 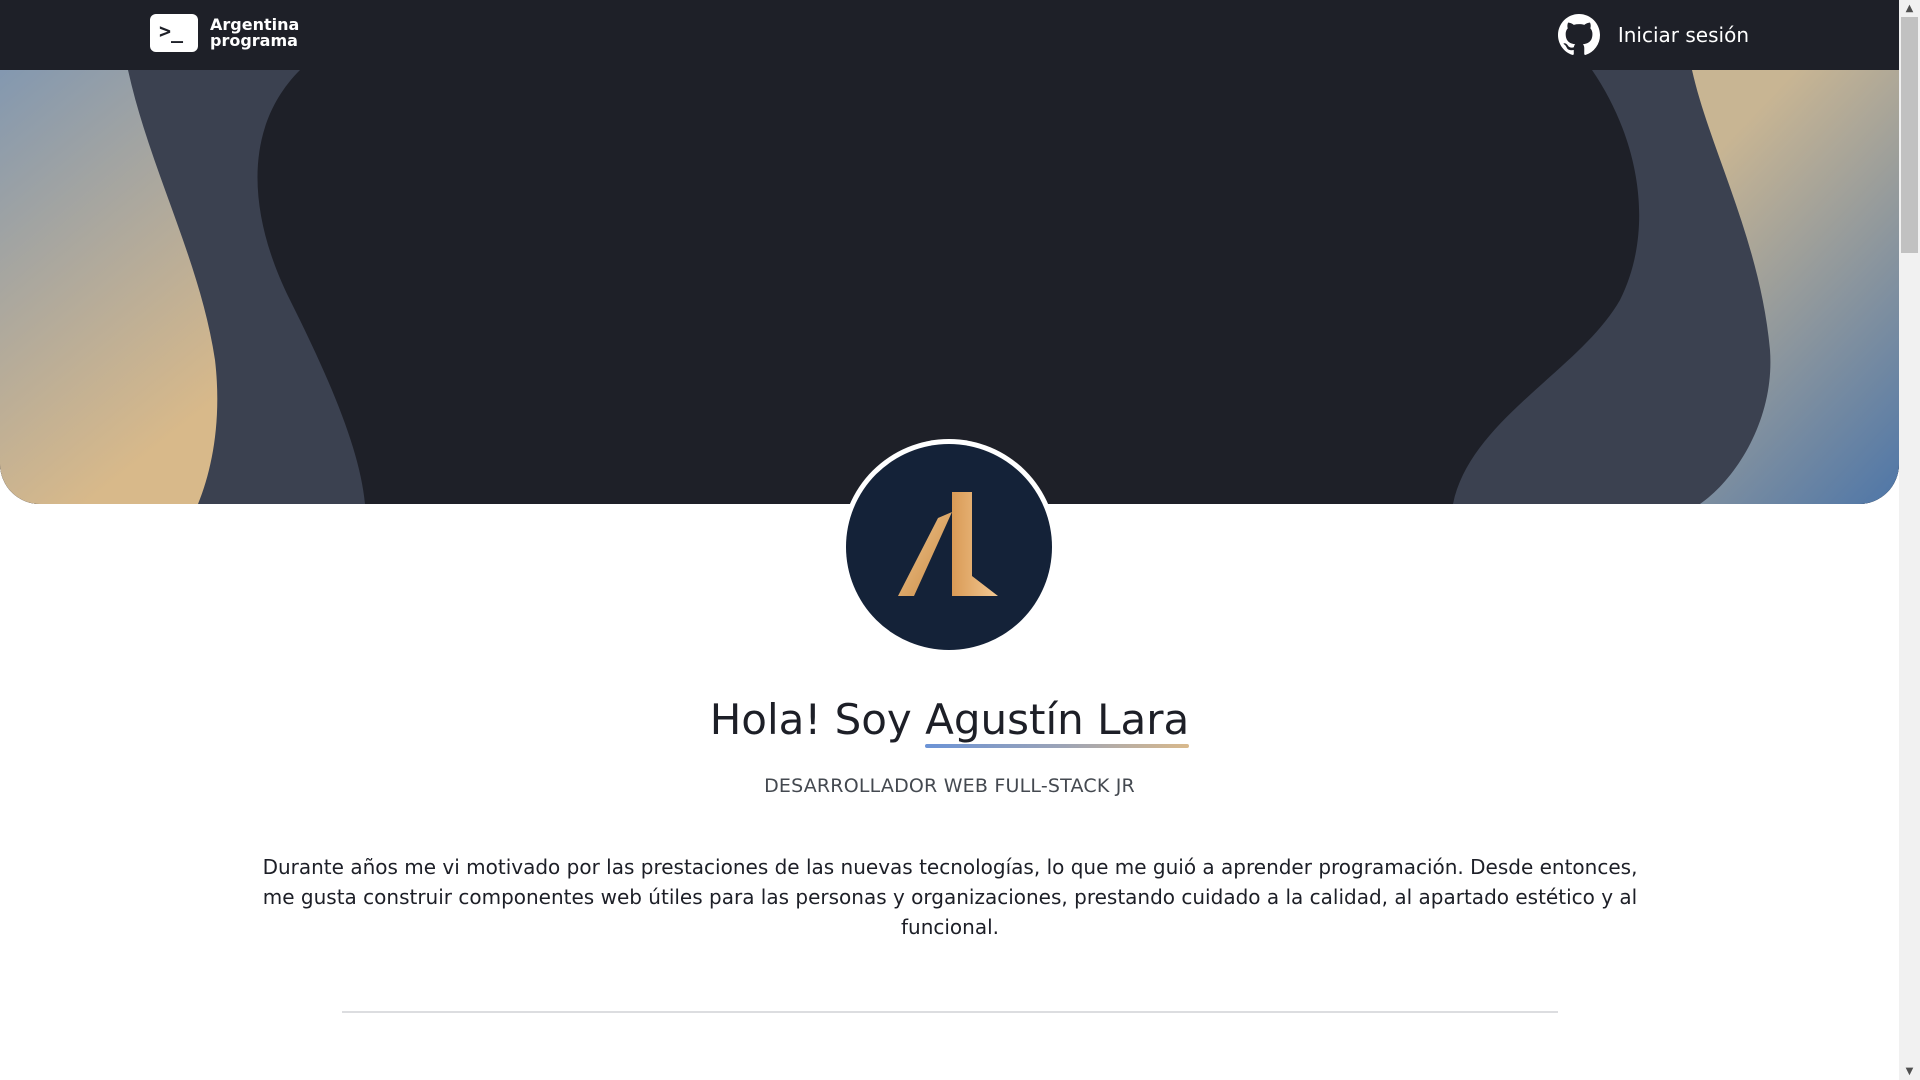 What do you see at coordinates (949, 35) in the screenshot?
I see `top-navbar: >_ Argentina programa Iniciar sesión` at bounding box center [949, 35].